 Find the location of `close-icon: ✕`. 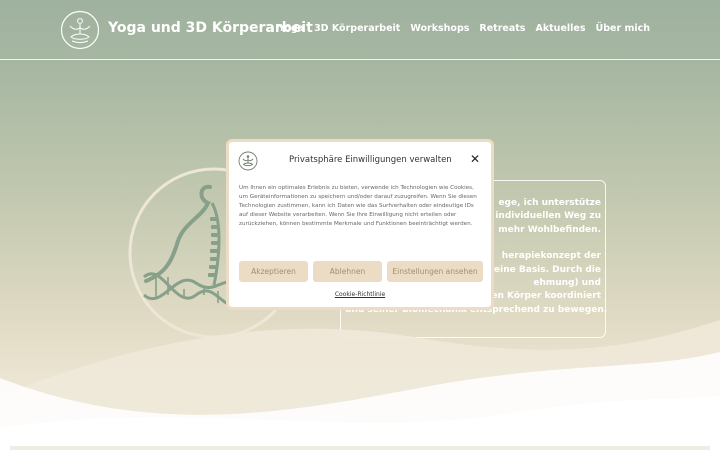

close-icon: ✕ is located at coordinates (475, 159).